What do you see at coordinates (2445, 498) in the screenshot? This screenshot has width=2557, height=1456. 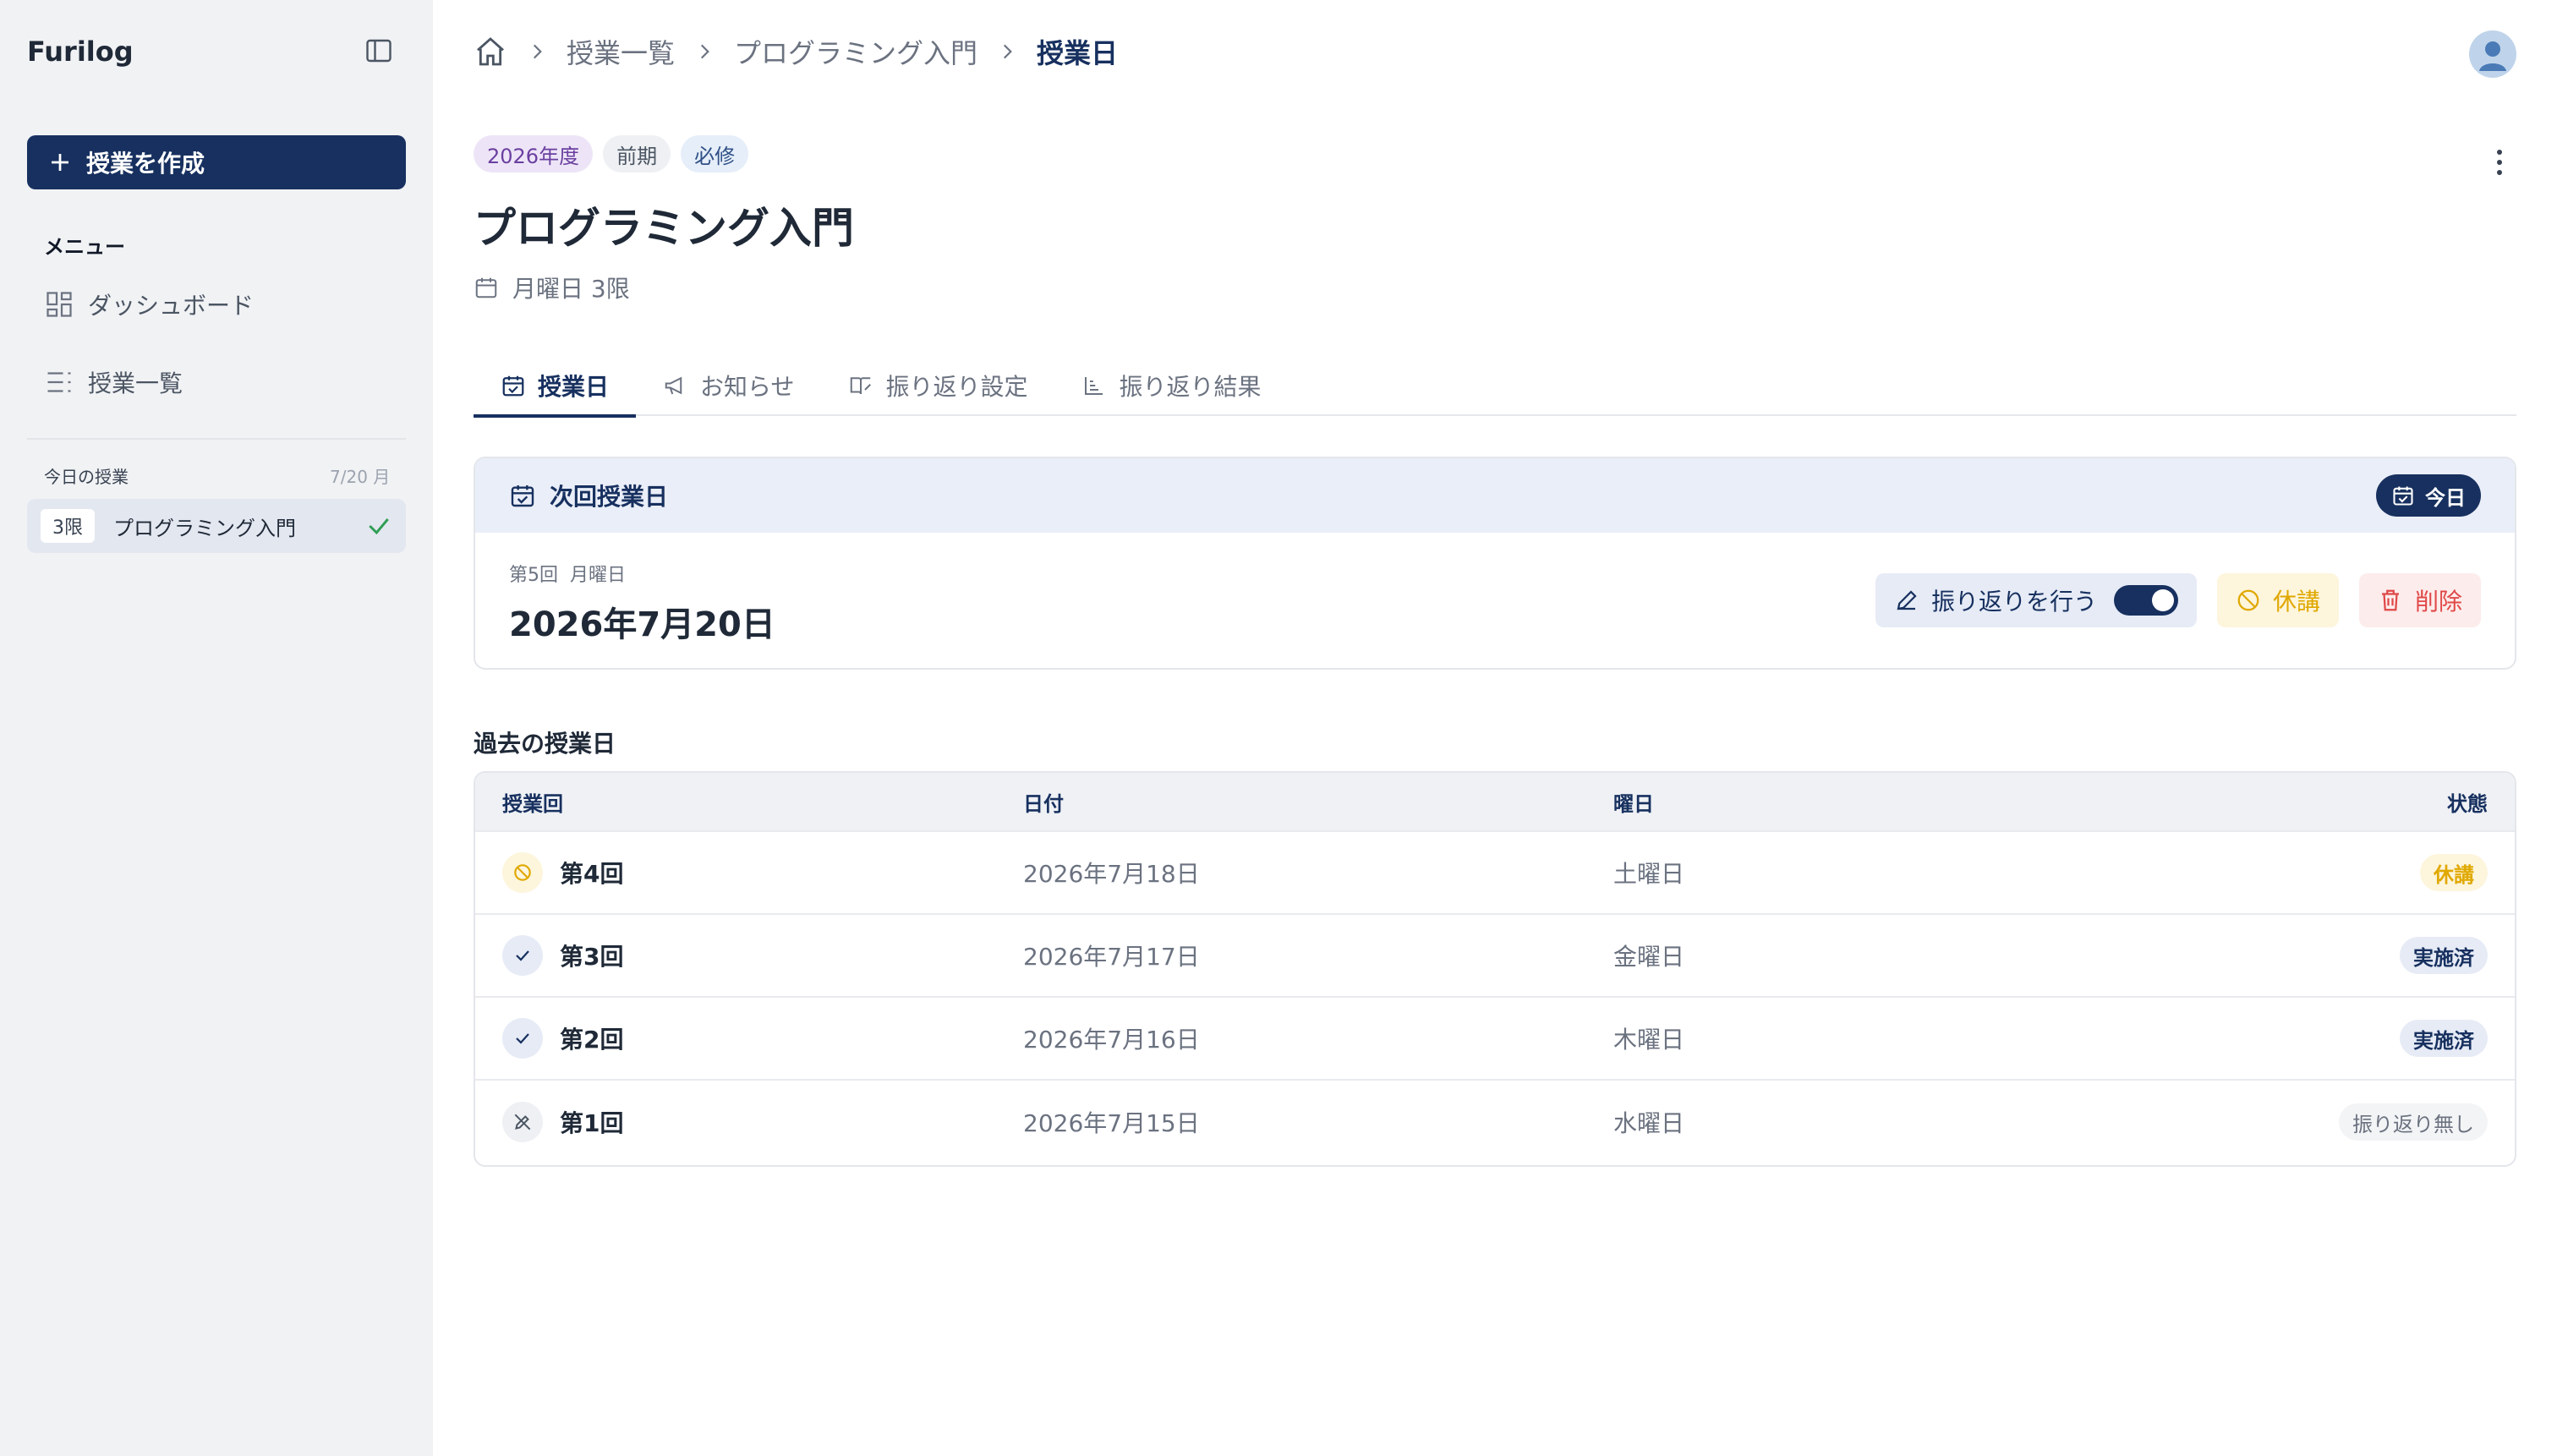 I see `today-badge-label: 今日` at bounding box center [2445, 498].